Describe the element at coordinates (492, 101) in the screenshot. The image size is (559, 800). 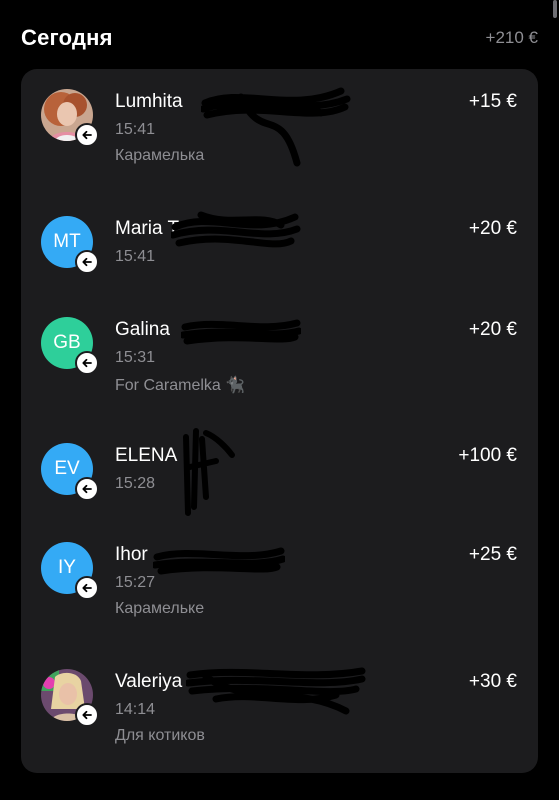
I see `transaction-amount: +15 €` at that location.